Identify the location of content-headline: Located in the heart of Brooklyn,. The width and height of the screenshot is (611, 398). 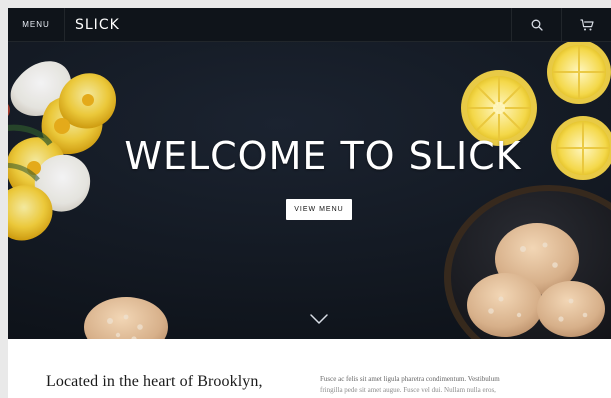
(154, 381).